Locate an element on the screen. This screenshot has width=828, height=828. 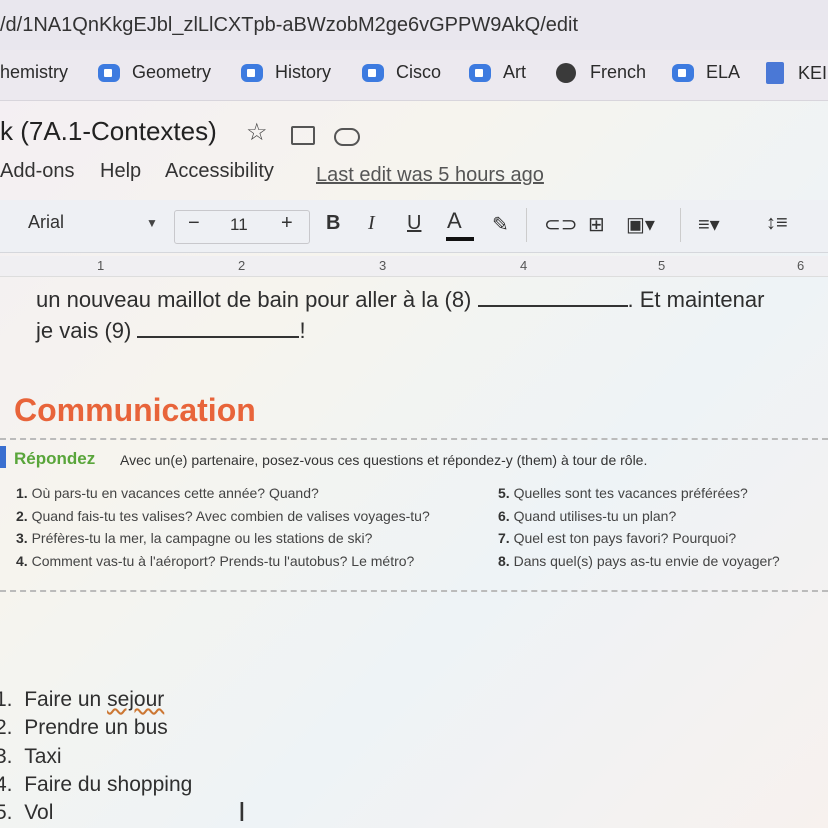
globe-icon is located at coordinates (566, 72).